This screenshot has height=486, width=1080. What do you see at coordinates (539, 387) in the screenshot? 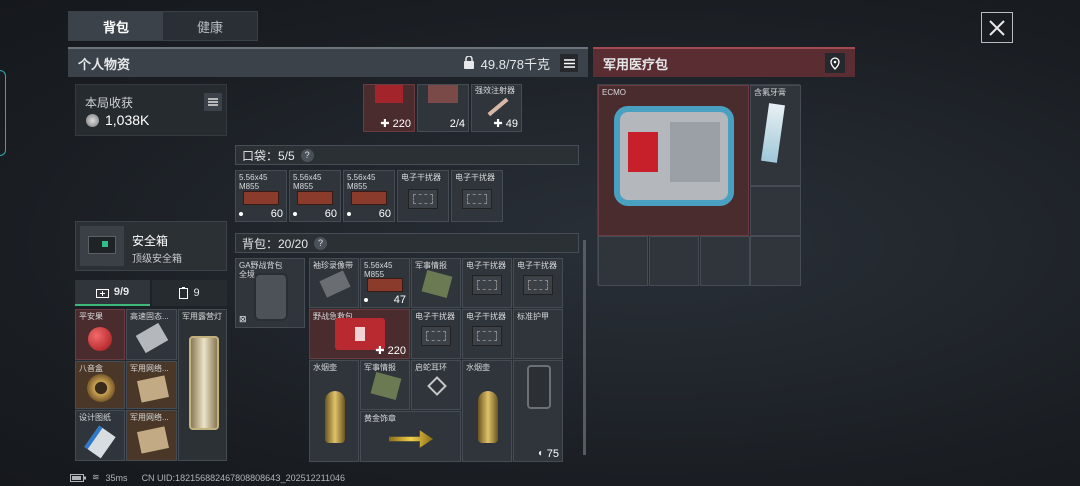
I see `armor-icon` at bounding box center [539, 387].